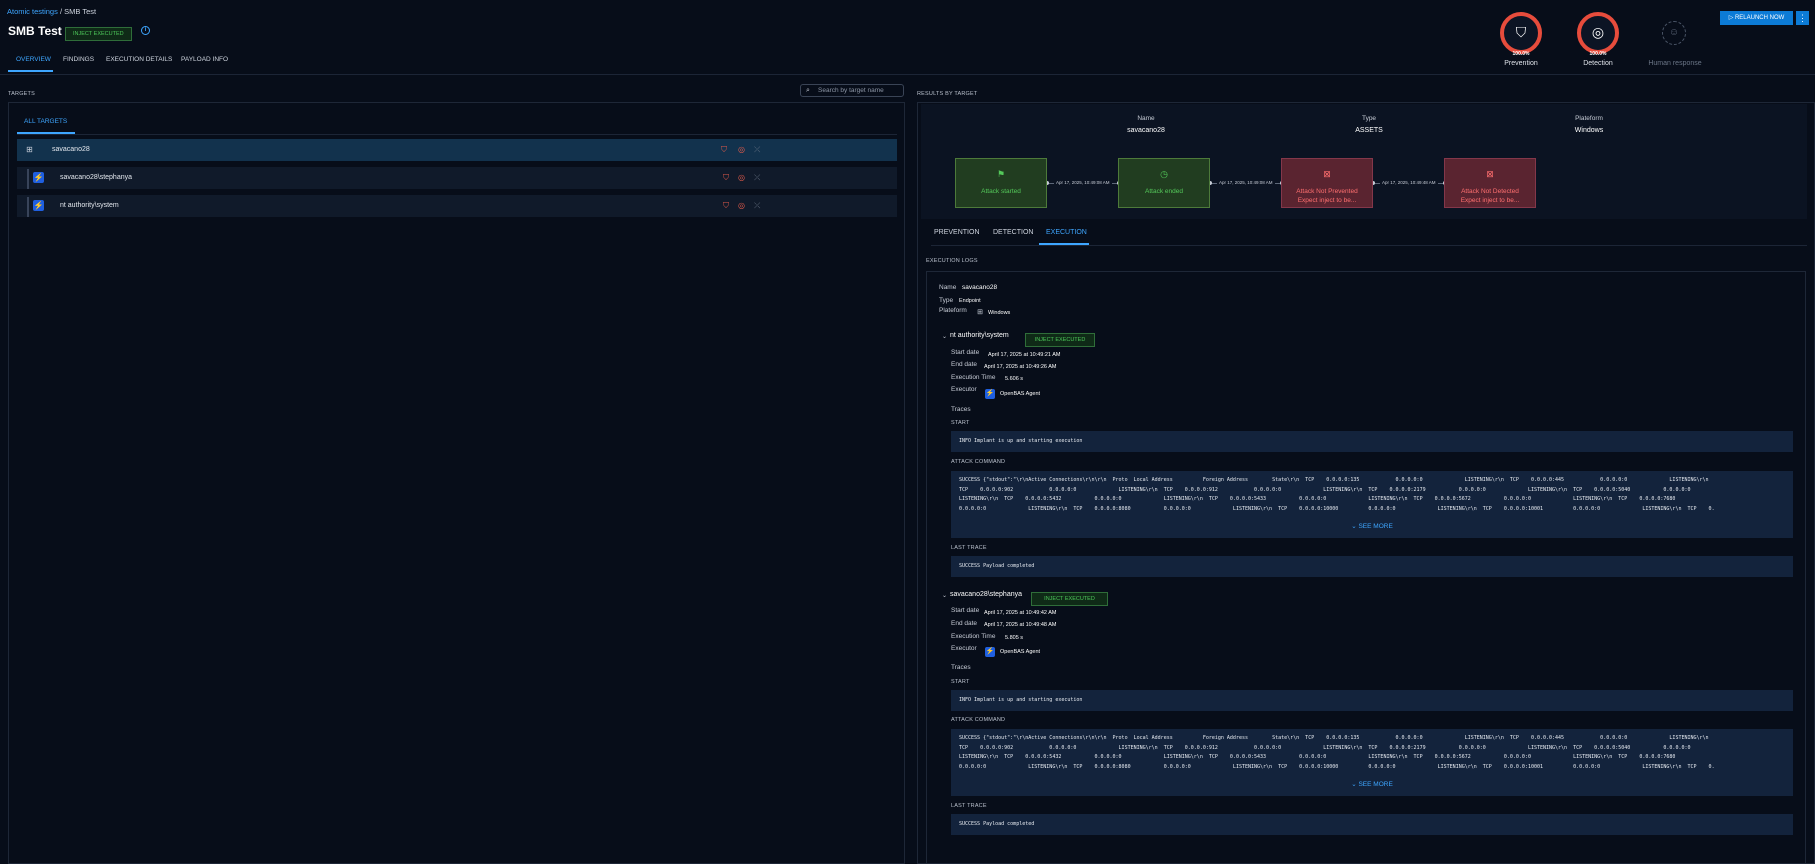  Describe the element at coordinates (999, 313) in the screenshot. I see `endpoint-platform: Windows` at that location.